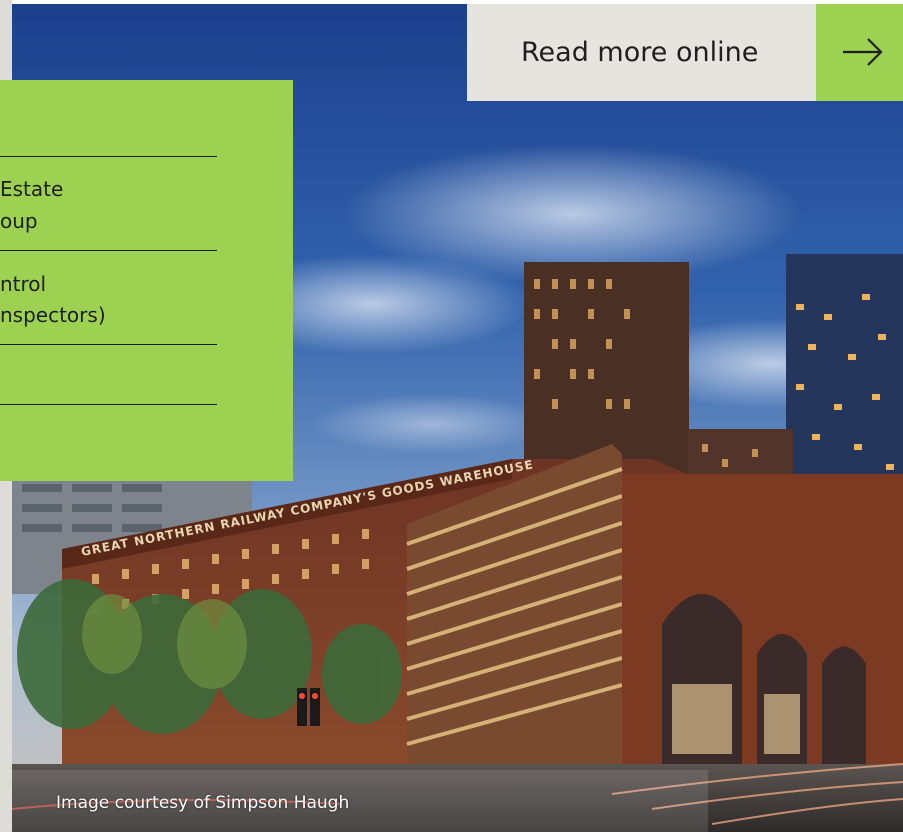  Describe the element at coordinates (32, 189) in the screenshot. I see `card-text-line: Estate` at that location.